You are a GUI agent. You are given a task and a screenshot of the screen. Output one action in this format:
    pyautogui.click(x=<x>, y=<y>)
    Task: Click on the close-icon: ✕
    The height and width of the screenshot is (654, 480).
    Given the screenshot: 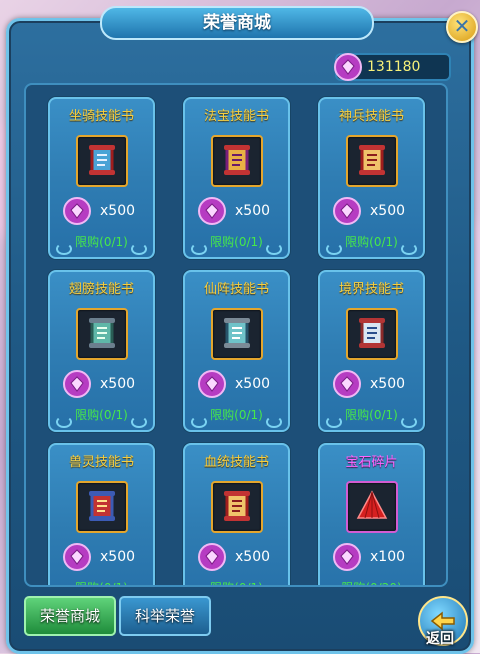 What is the action you would take?
    pyautogui.click(x=462, y=26)
    